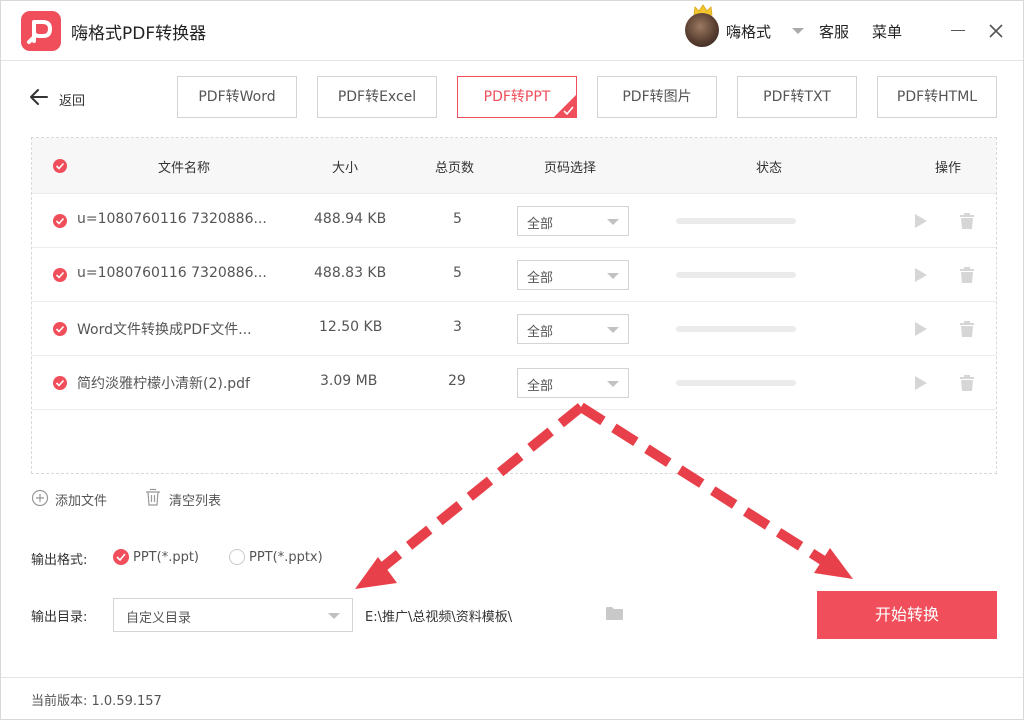 The width and height of the screenshot is (1024, 720). What do you see at coordinates (514, 329) in the screenshot?
I see `table-row: Word文件转换成PDF文件... 12.50 KB 3 全部` at bounding box center [514, 329].